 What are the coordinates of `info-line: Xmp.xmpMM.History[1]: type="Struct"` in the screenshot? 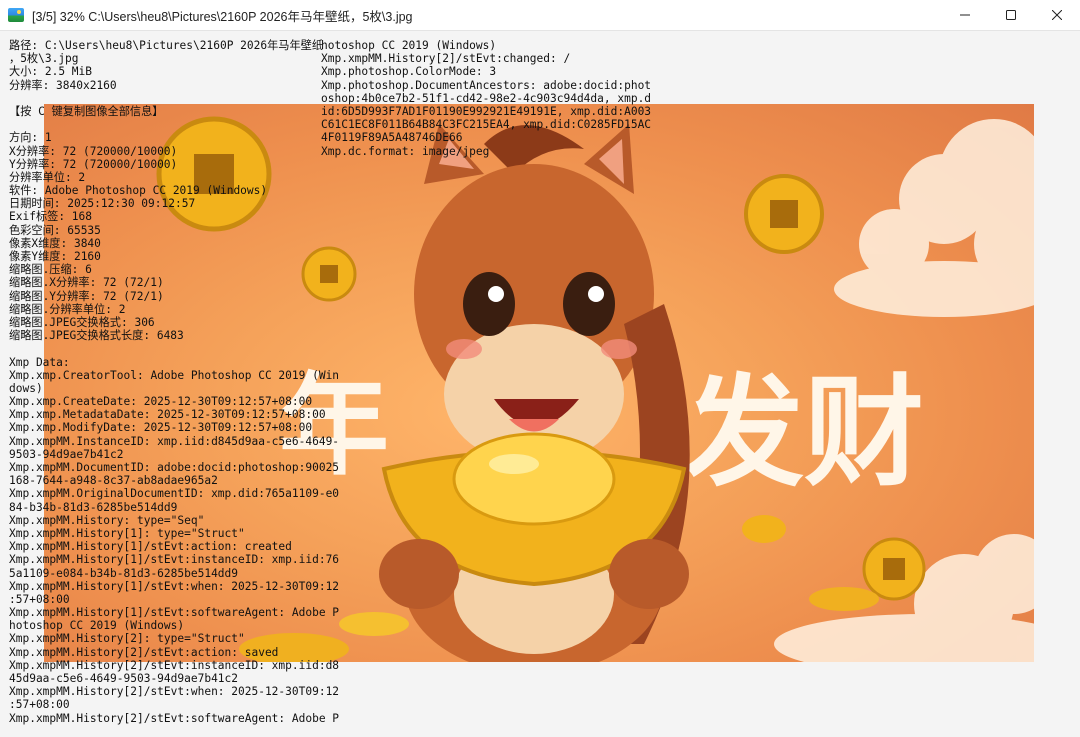 It's located at (127, 533).